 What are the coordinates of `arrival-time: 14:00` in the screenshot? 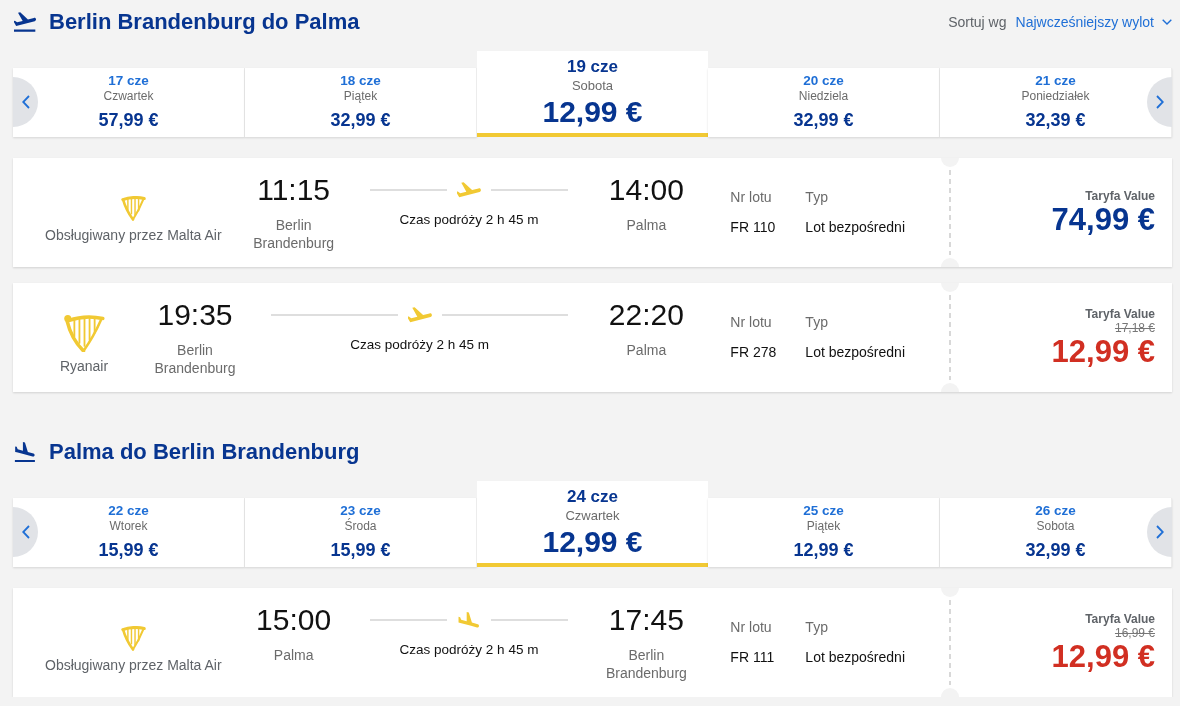 It's located at (646, 190).